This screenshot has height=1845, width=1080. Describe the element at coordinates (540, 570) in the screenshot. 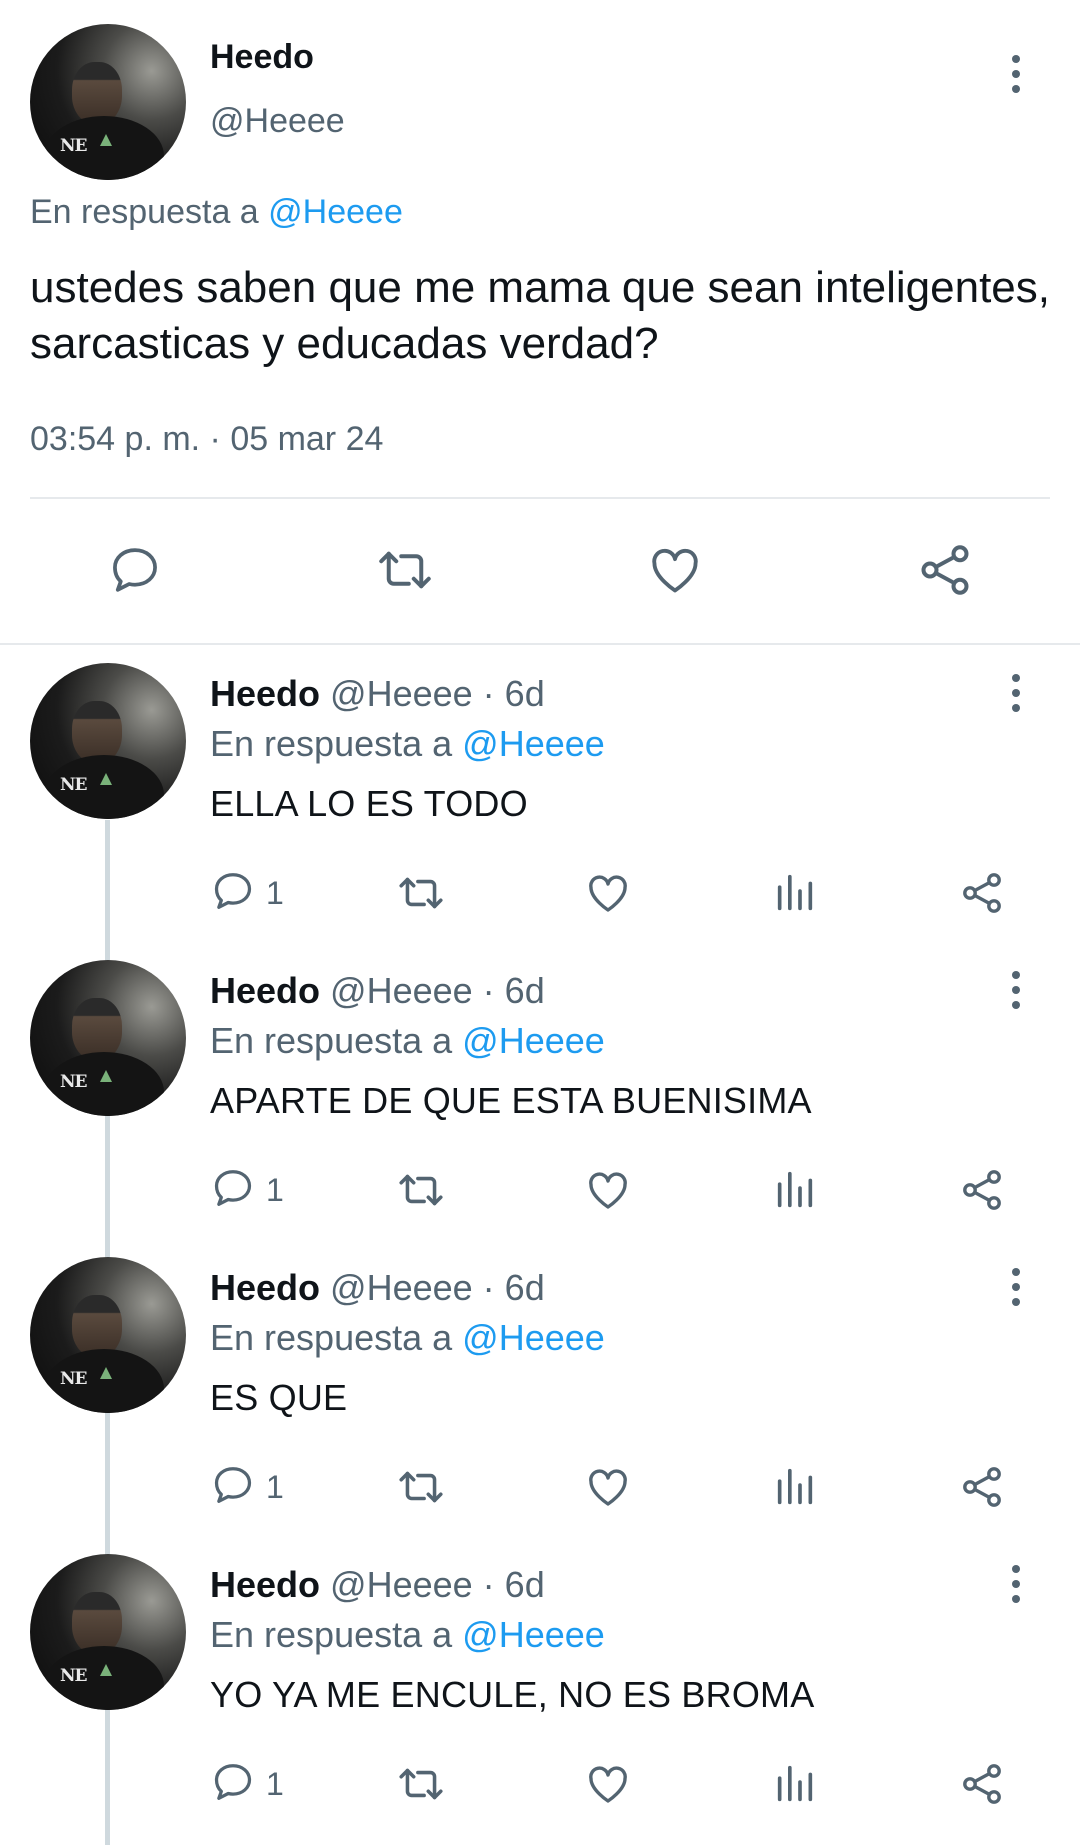

I see `main-action-bar` at that location.